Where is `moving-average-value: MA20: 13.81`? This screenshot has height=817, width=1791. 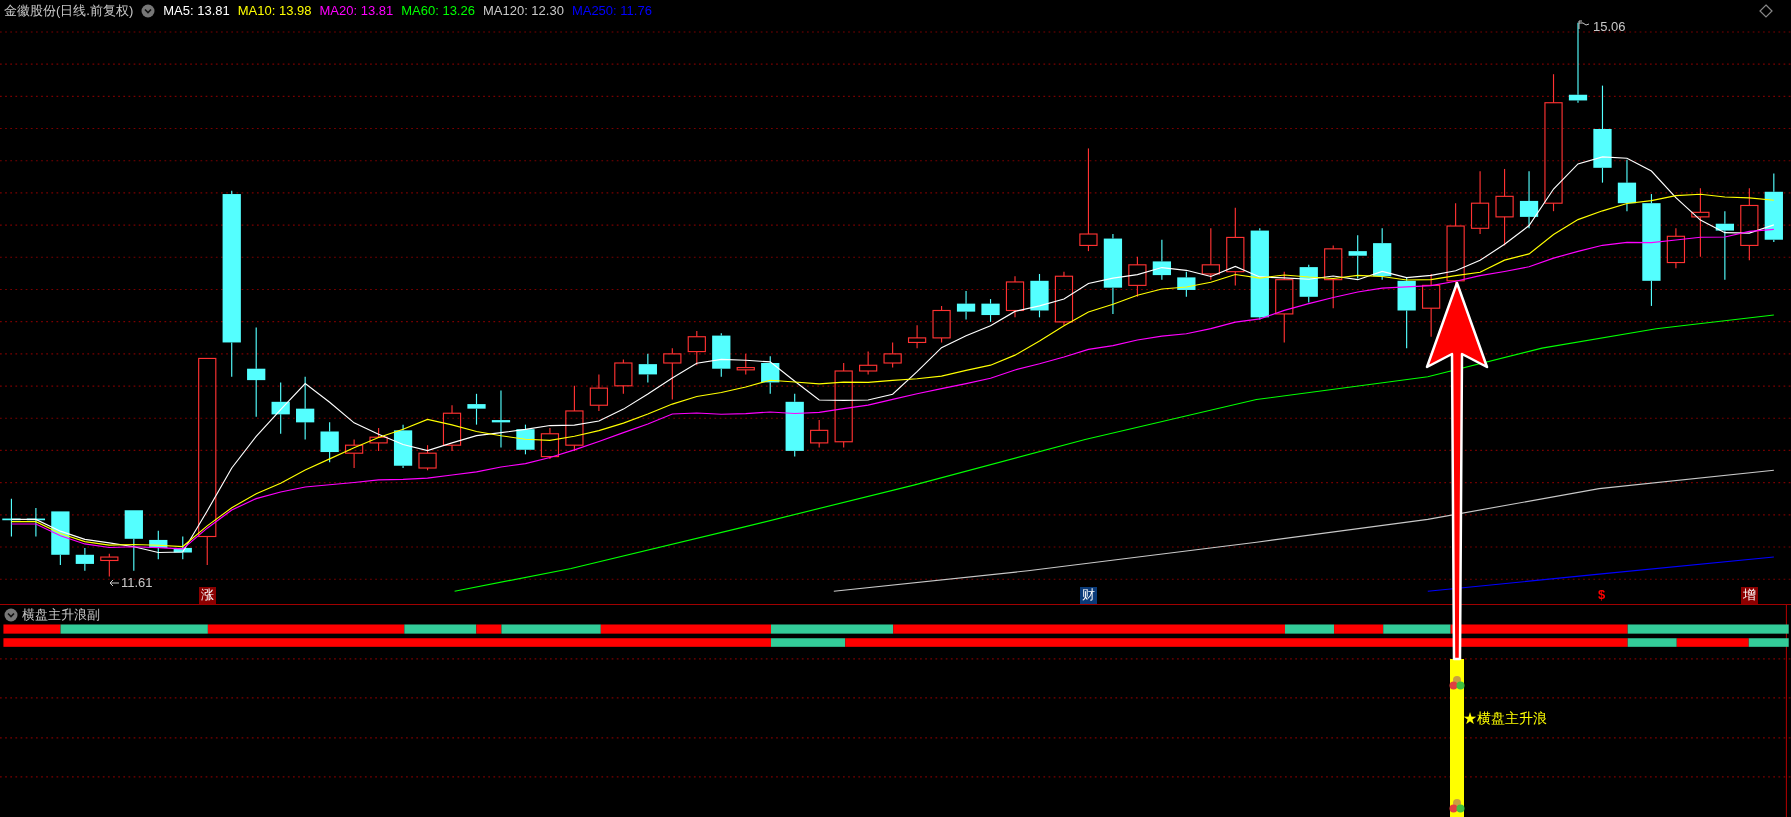
moving-average-value: MA20: 13.81 is located at coordinates (356, 11).